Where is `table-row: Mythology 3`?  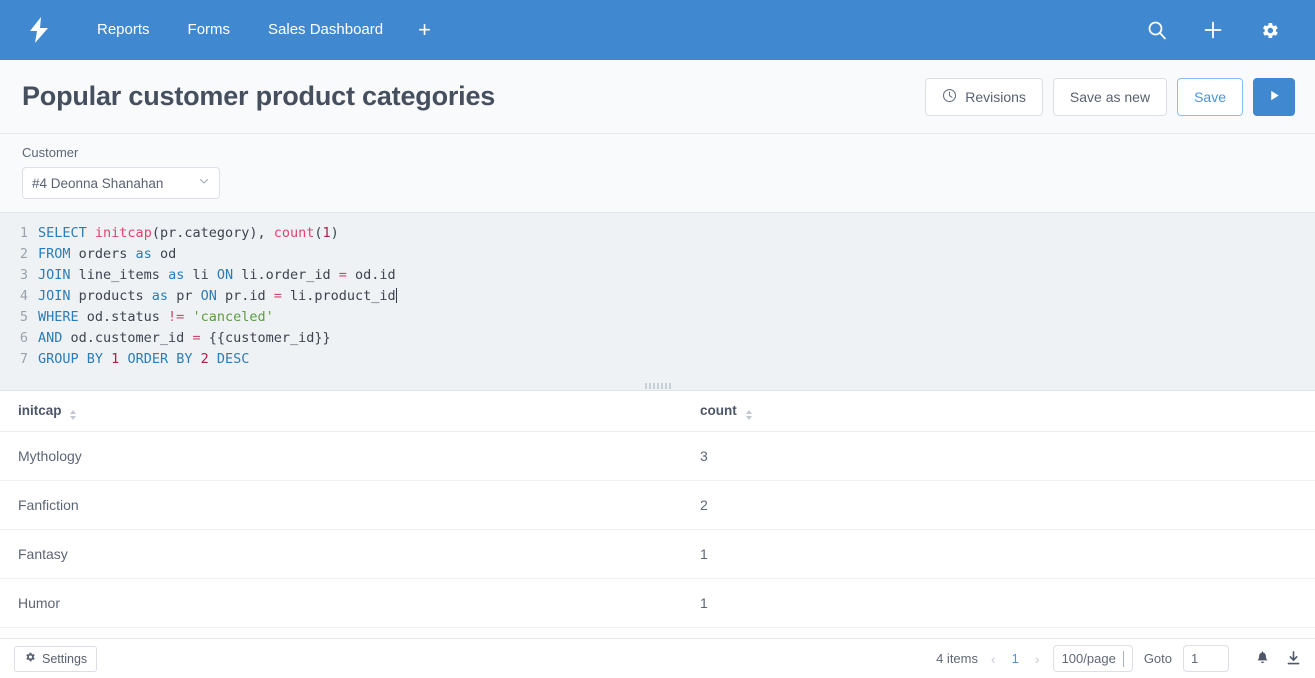 table-row: Mythology 3 is located at coordinates (657, 456).